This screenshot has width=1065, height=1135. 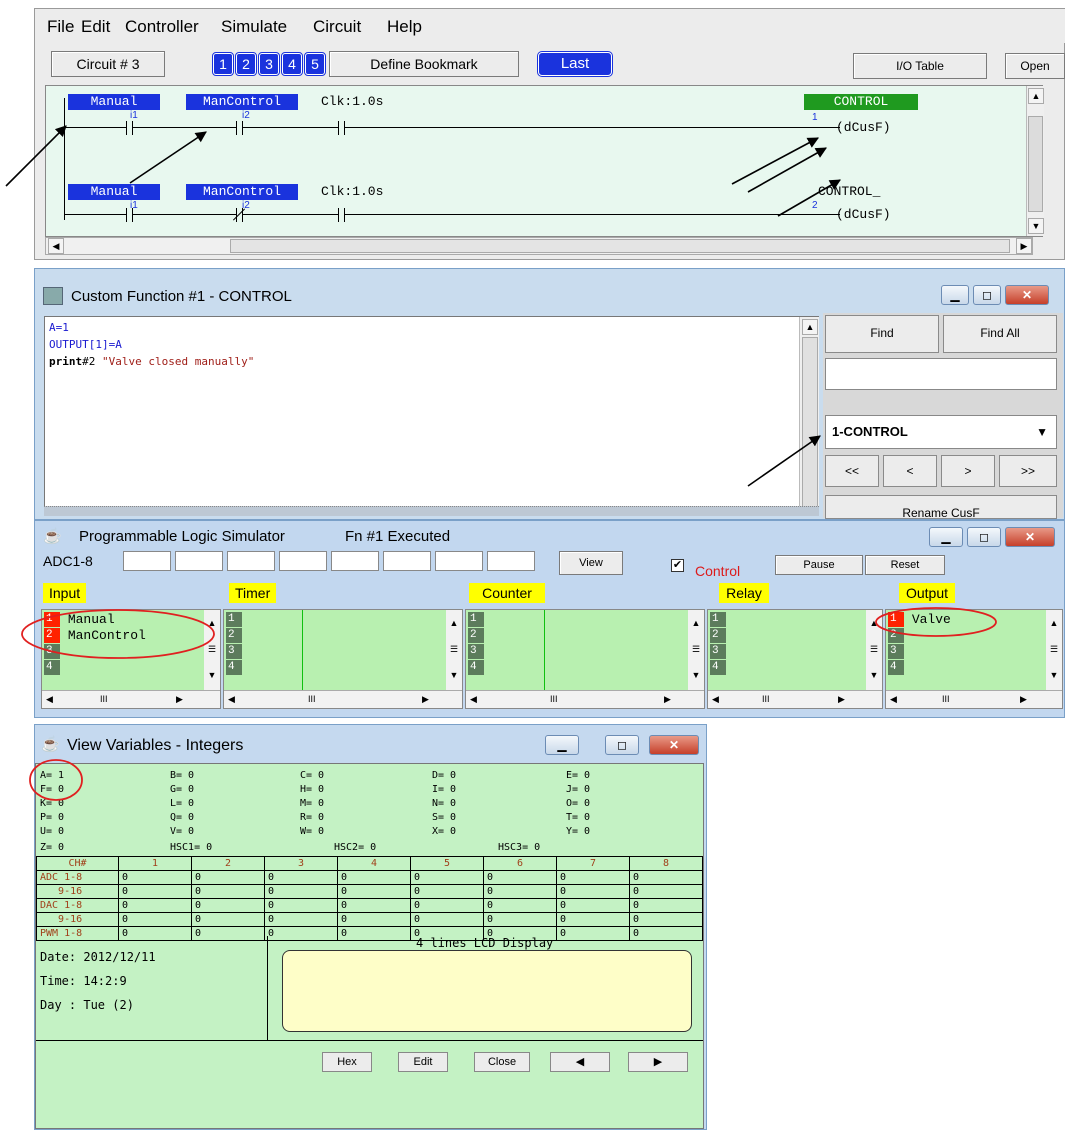 What do you see at coordinates (95, 27) in the screenshot?
I see `menu-edit: Edit` at bounding box center [95, 27].